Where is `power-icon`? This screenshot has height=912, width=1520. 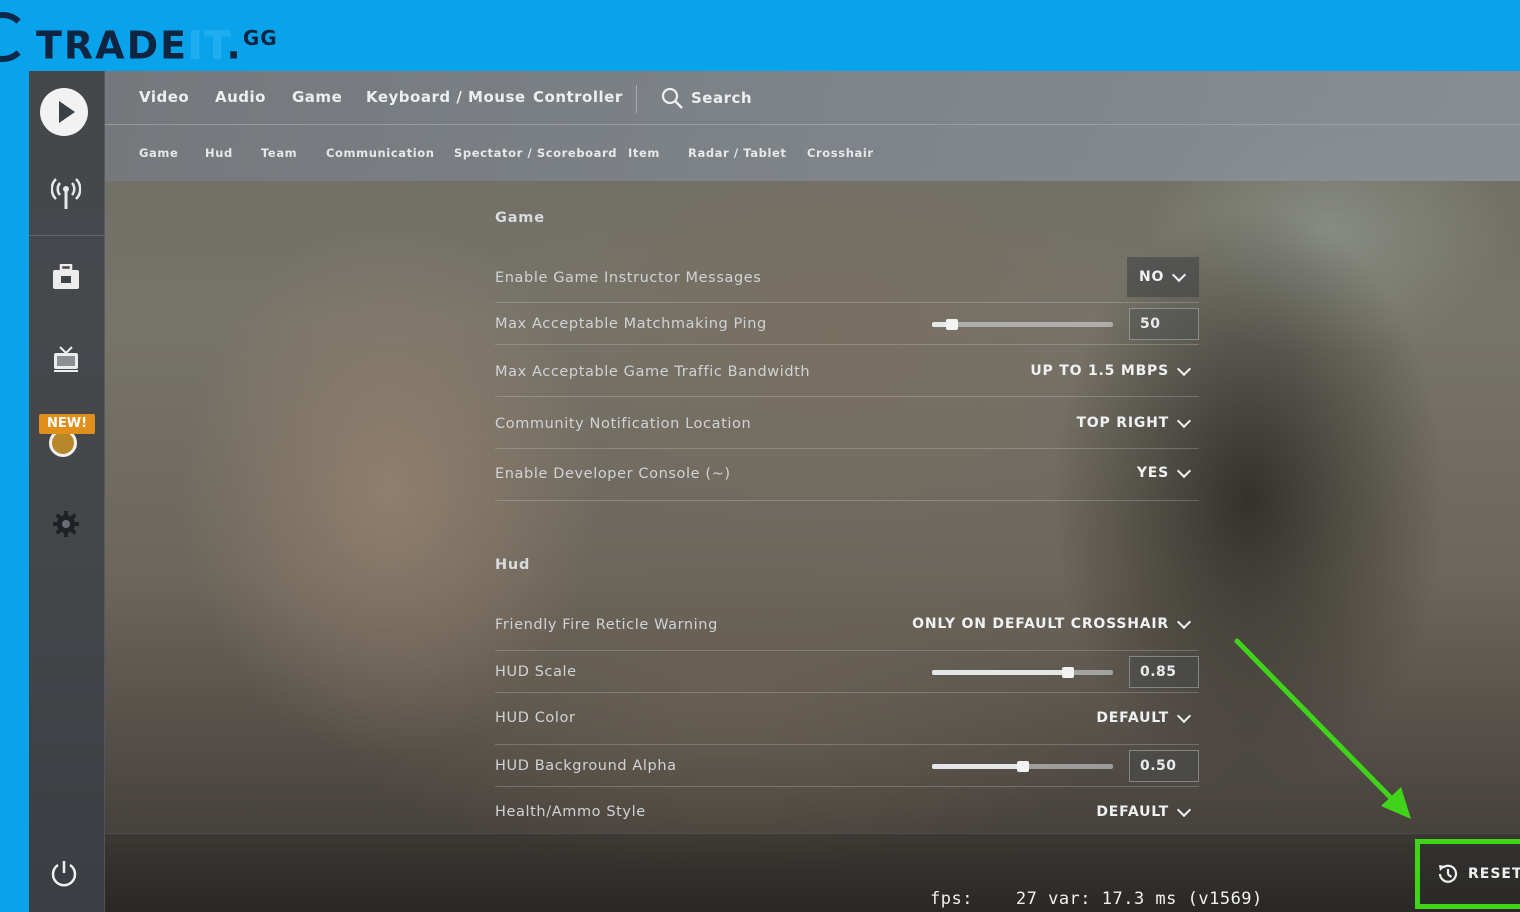 power-icon is located at coordinates (64, 875).